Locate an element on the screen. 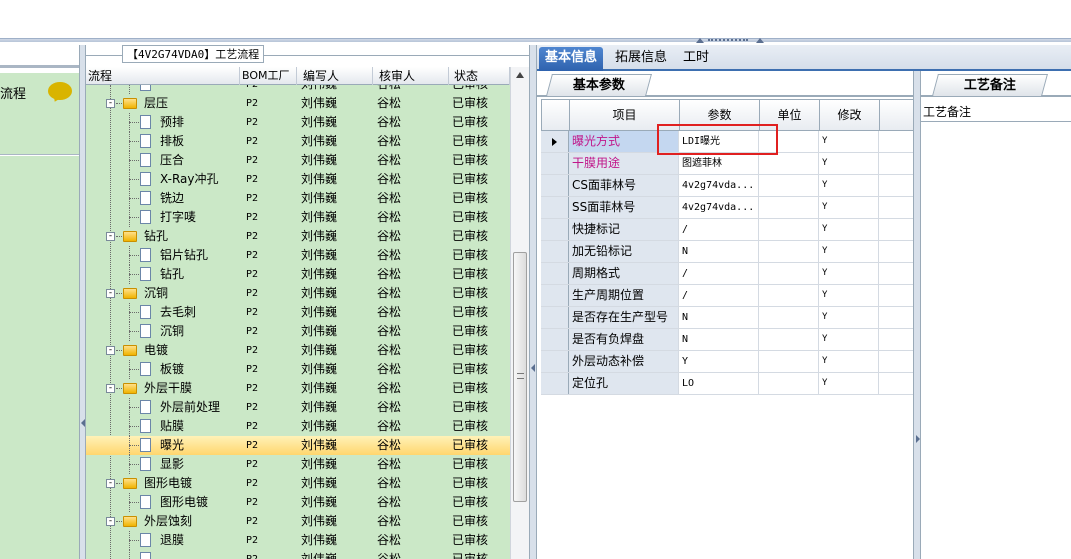 This screenshot has height=559, width=1071. nav-item-flow: 流程 is located at coordinates (39, 114).